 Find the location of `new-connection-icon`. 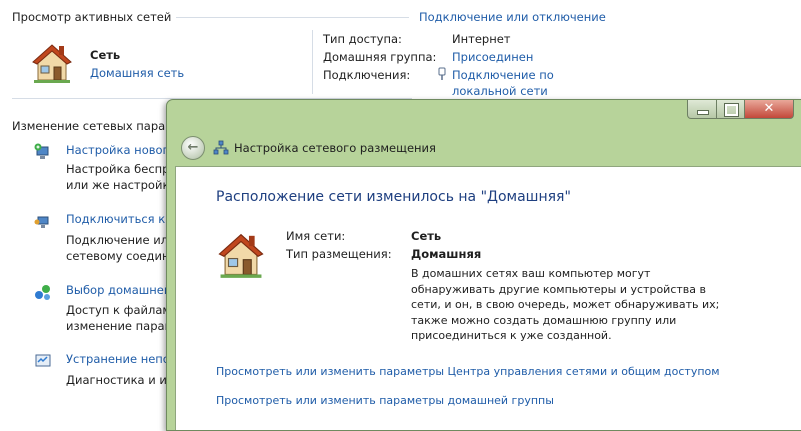

new-connection-icon is located at coordinates (41, 151).